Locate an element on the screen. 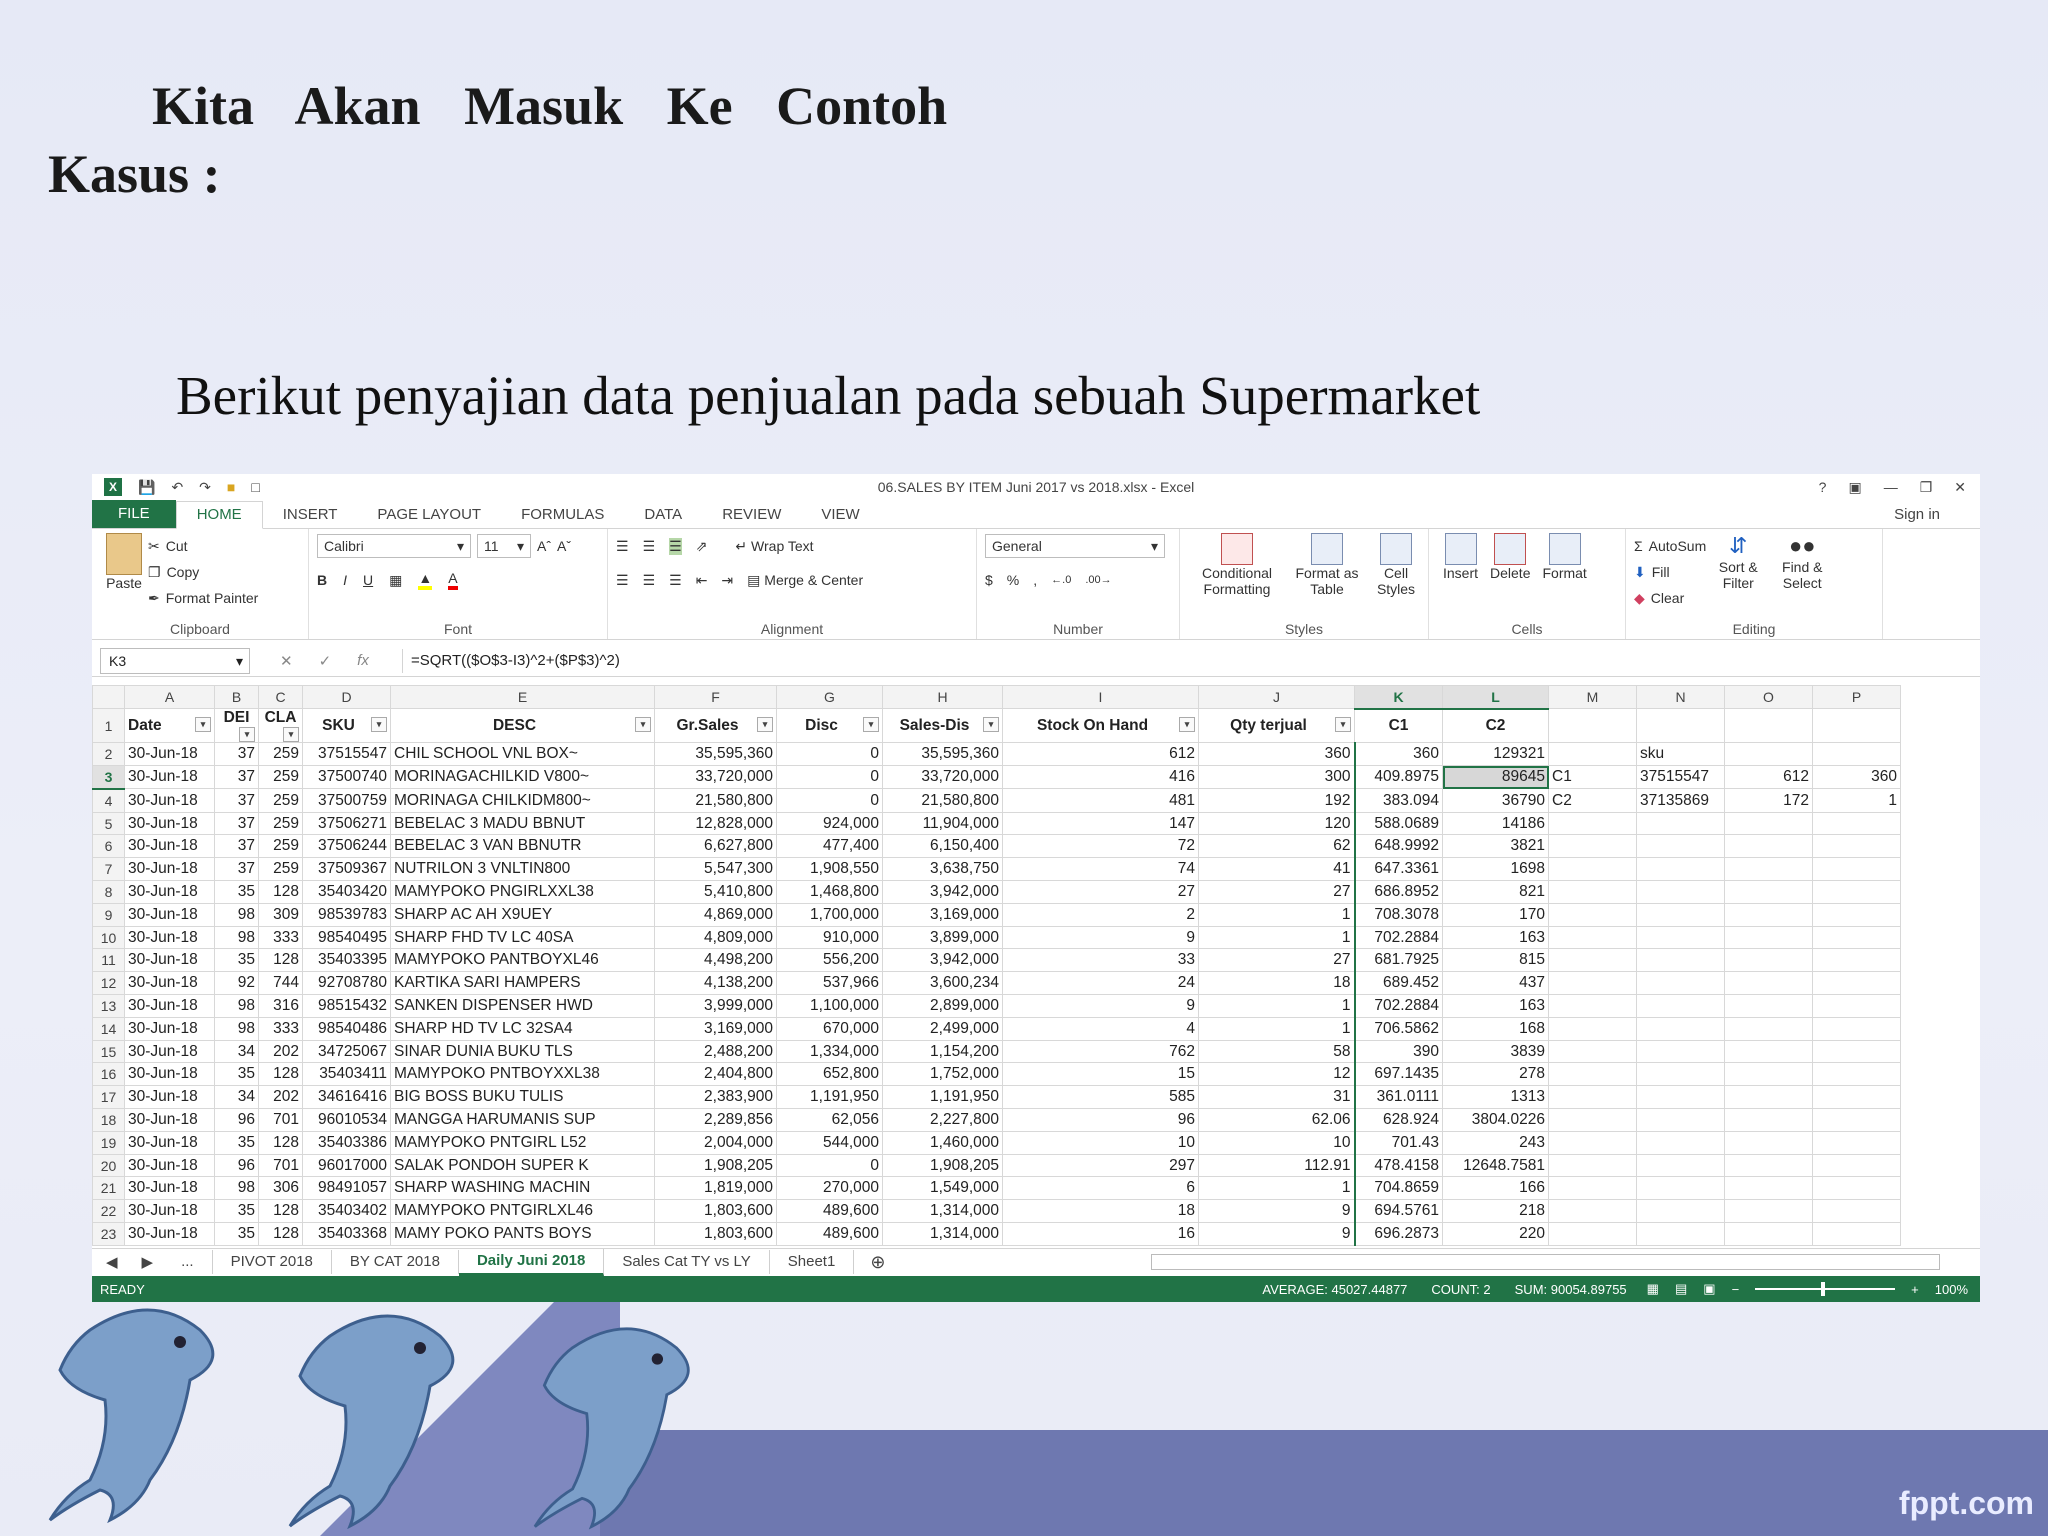 The image size is (2048, 1536). cell: 1,819,000 is located at coordinates (715, 1188).